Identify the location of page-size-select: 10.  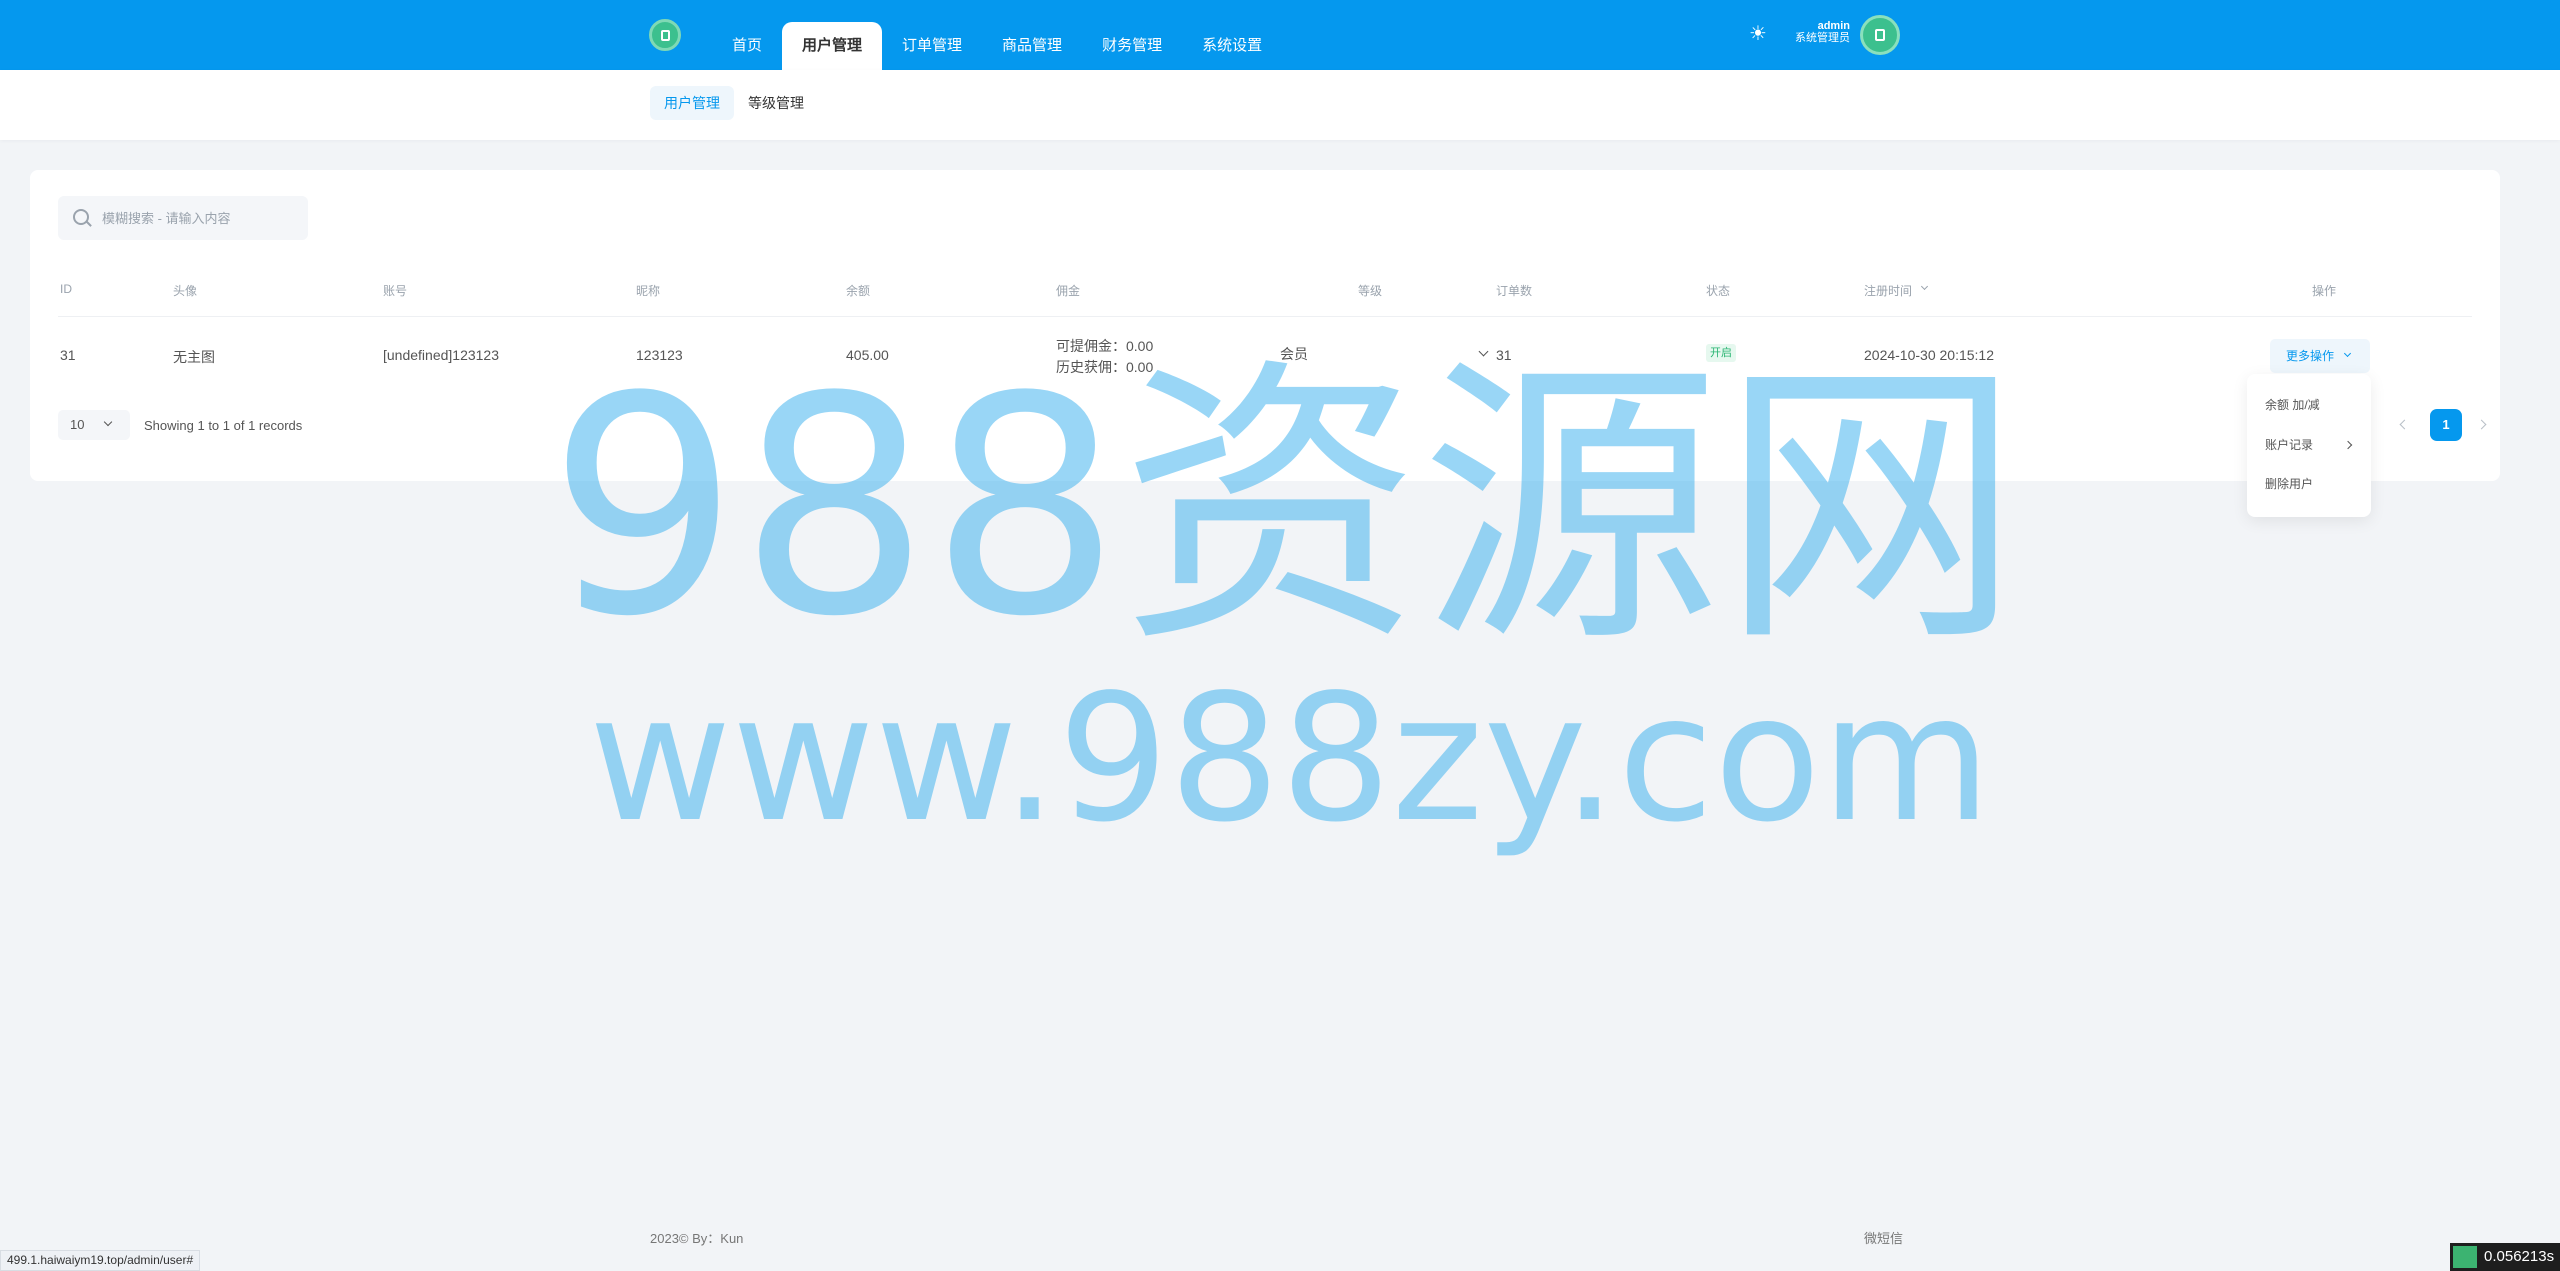
(94, 425).